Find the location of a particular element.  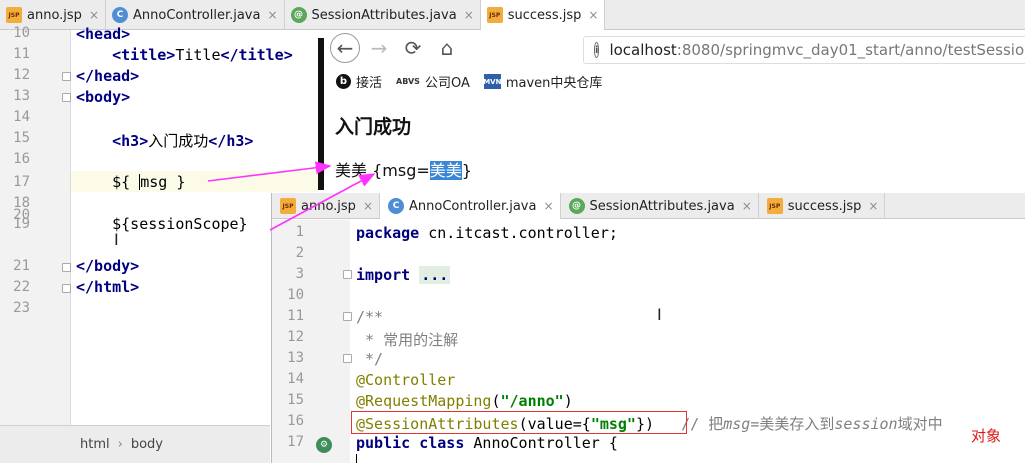

comment-token: // 把 is located at coordinates (702, 424).